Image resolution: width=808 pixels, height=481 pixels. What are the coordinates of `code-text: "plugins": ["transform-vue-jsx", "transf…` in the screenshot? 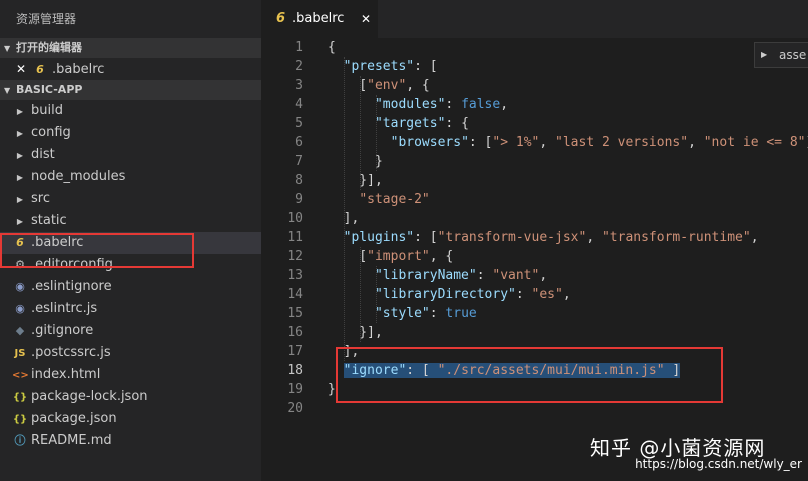 It's located at (543, 237).